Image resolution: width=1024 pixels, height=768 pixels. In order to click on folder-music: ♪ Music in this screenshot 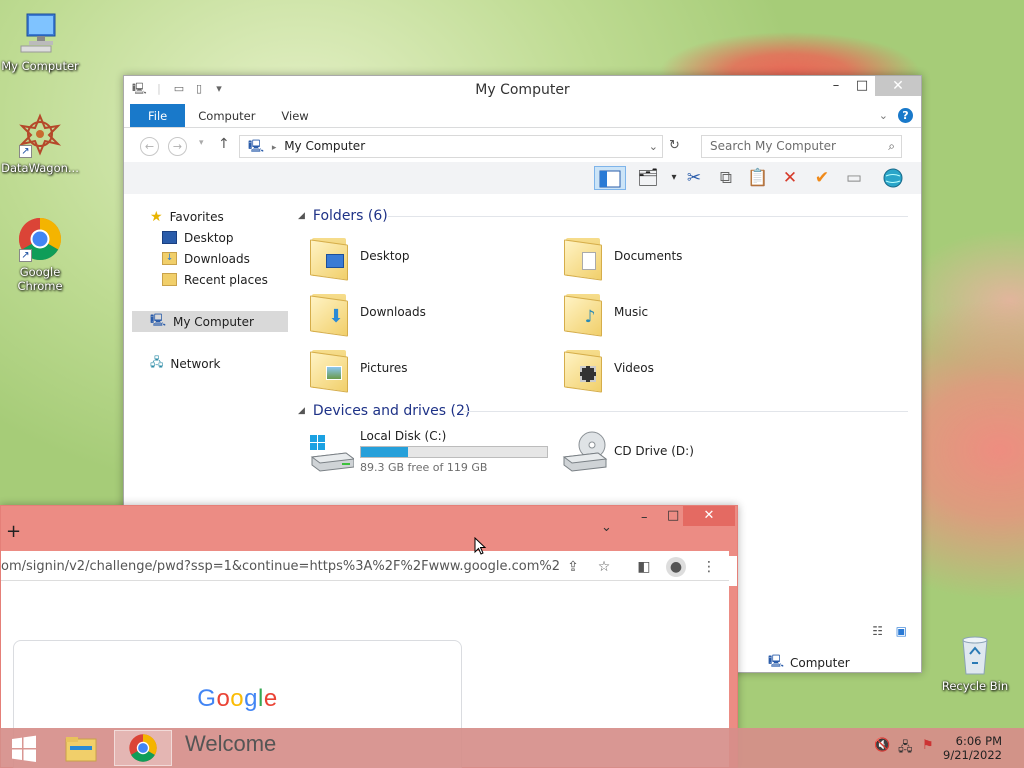, I will do `click(687, 312)`.